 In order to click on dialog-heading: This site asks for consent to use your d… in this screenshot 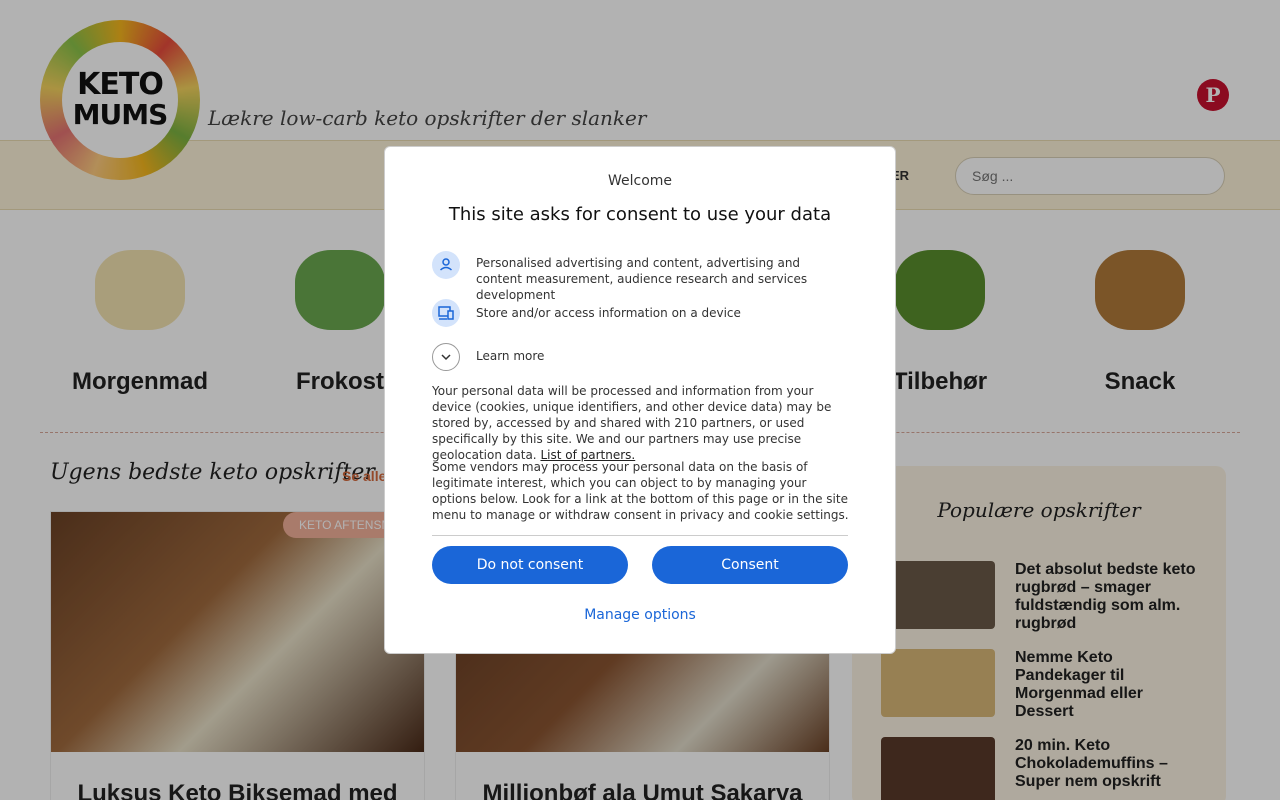, I will do `click(640, 214)`.